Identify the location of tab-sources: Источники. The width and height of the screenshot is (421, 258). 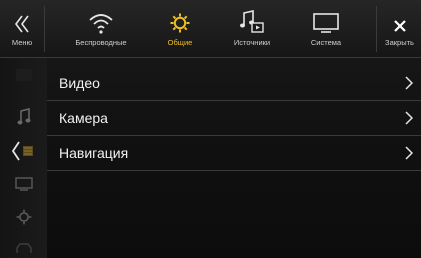
(252, 28).